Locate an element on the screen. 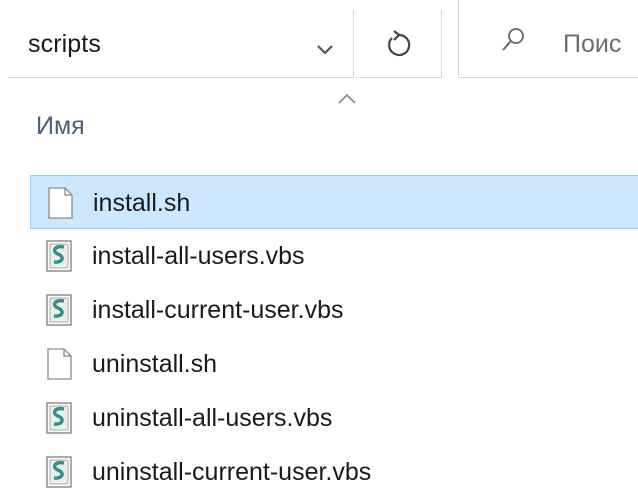  file-row: uninstall-current-user.vbs is located at coordinates (334, 468).